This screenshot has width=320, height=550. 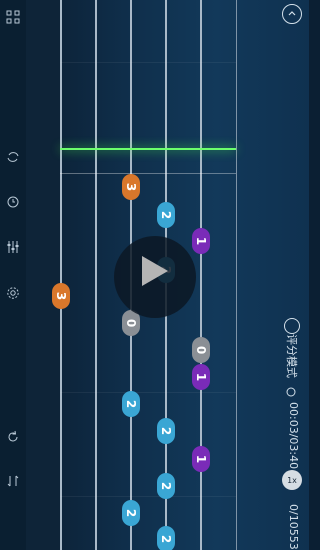 What do you see at coordinates (13, 157) in the screenshot?
I see `loop-icon` at bounding box center [13, 157].